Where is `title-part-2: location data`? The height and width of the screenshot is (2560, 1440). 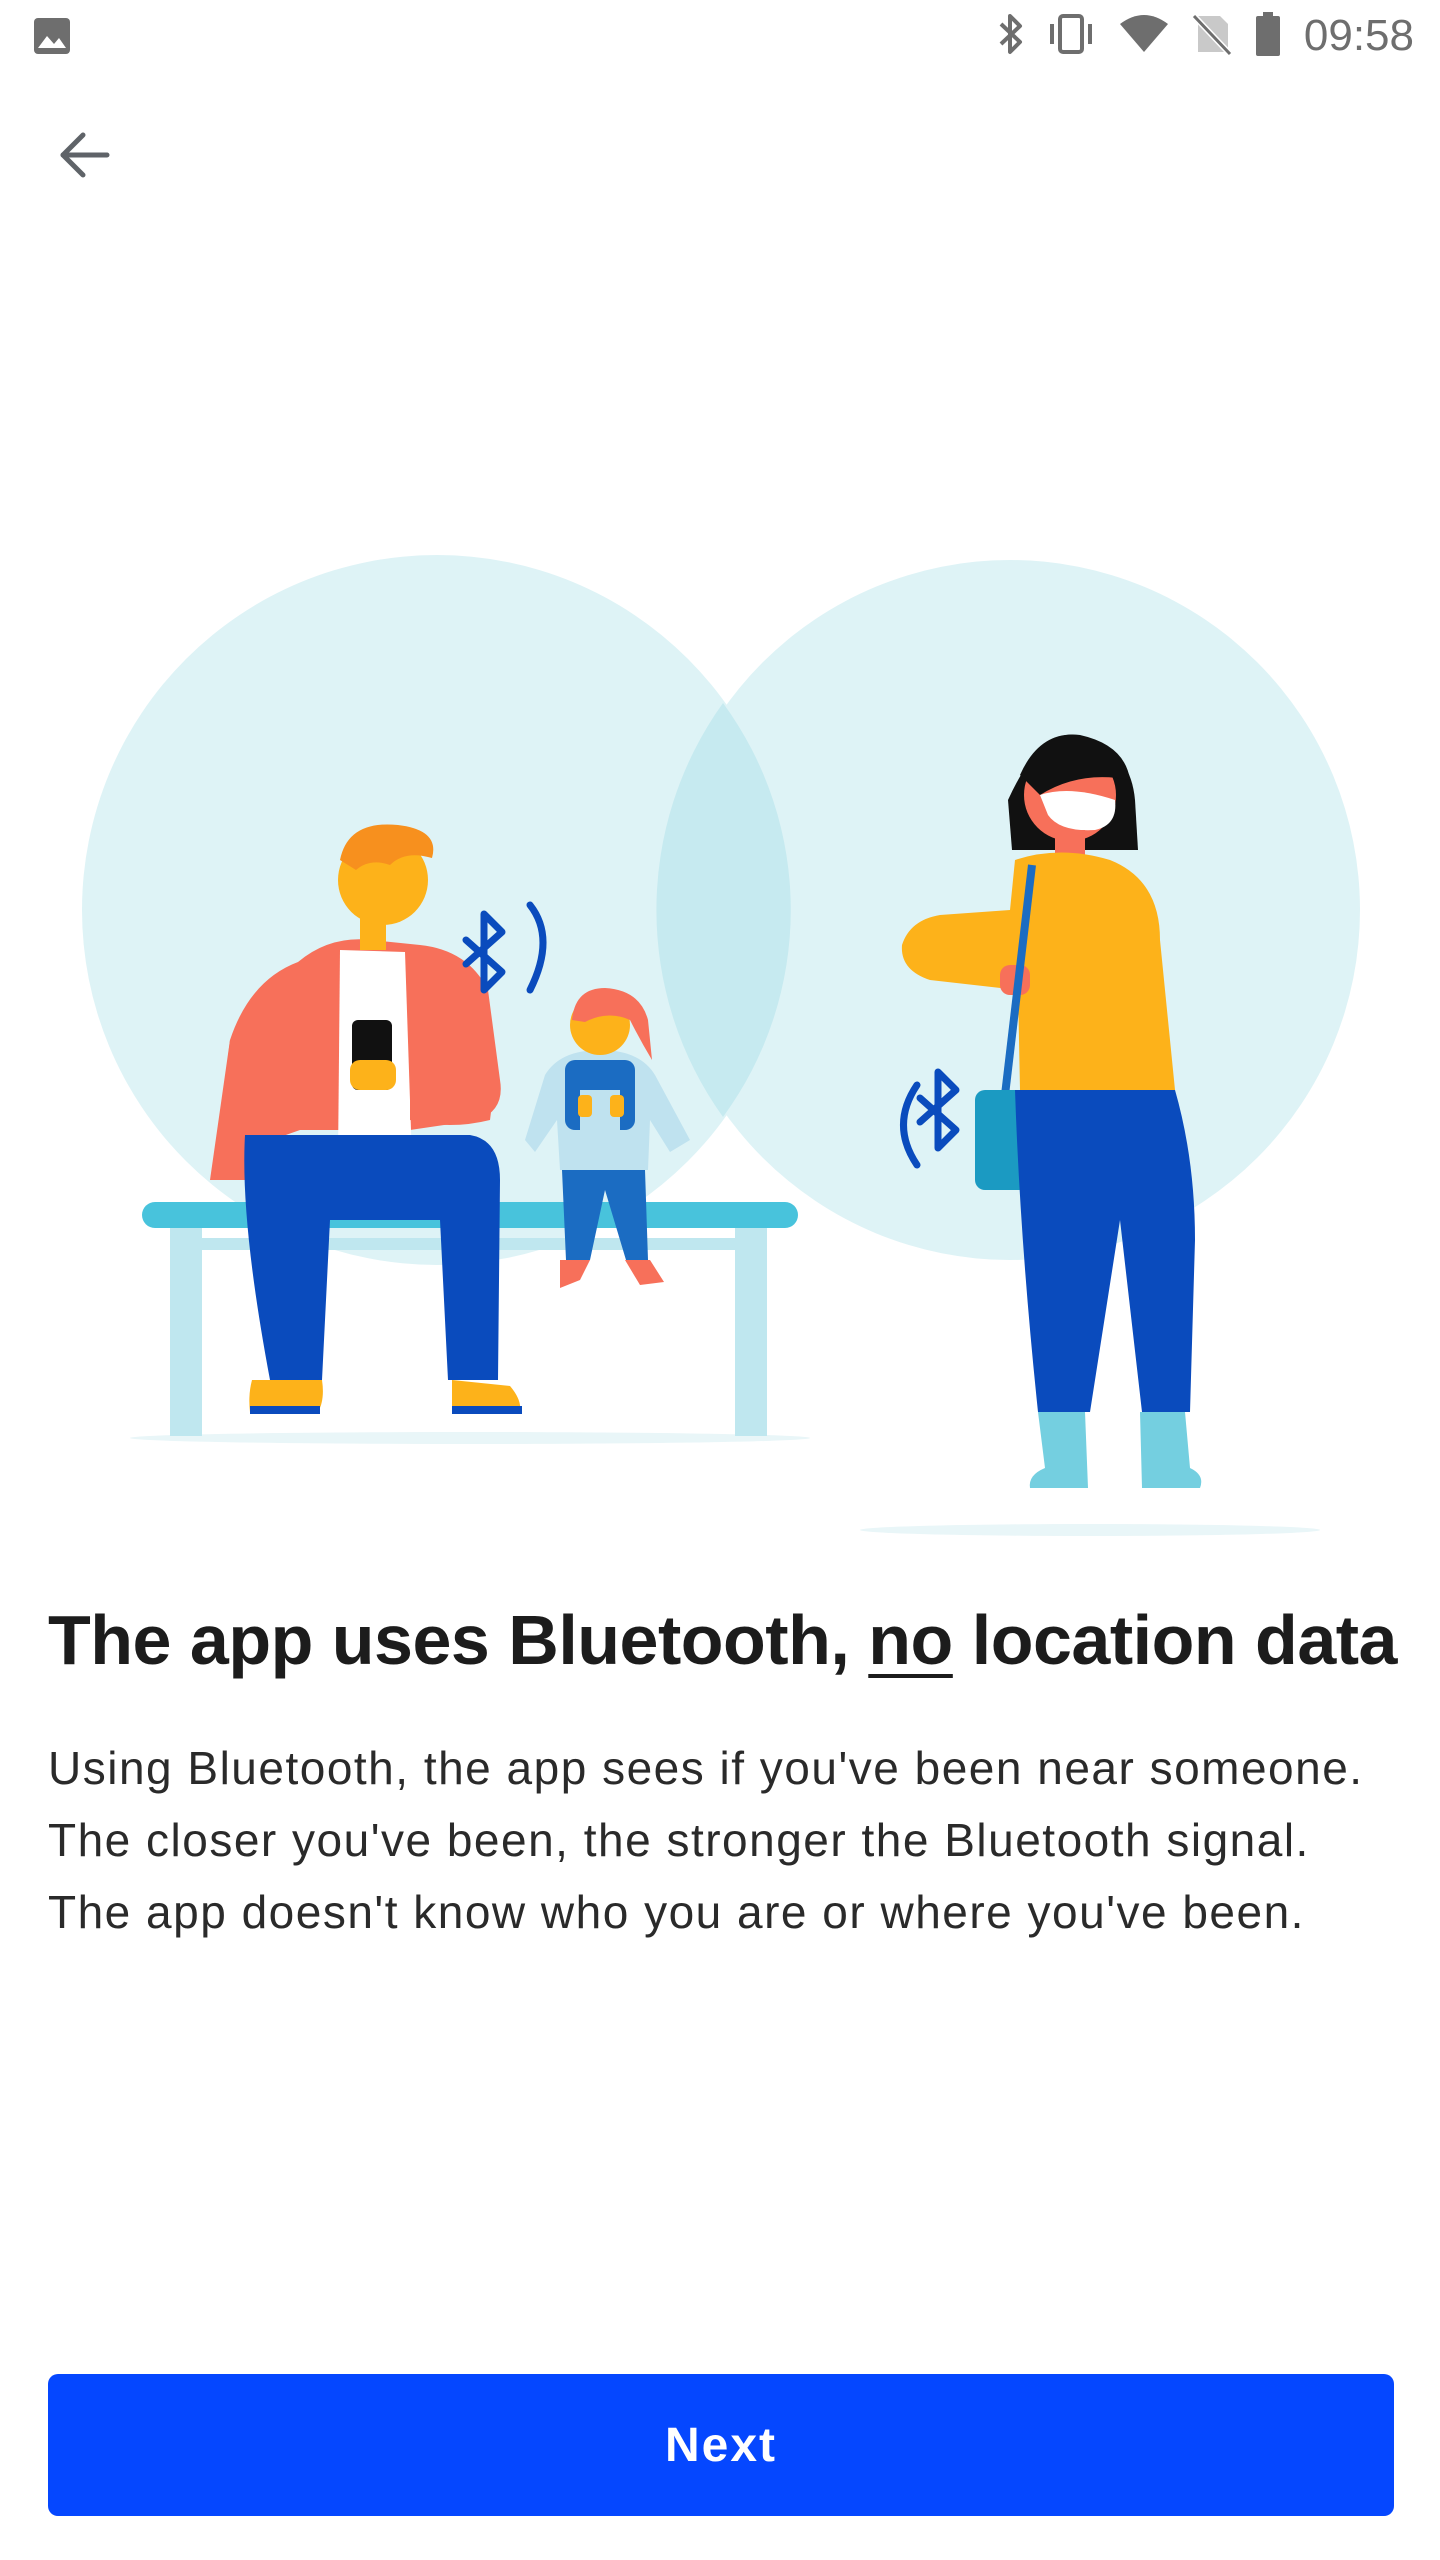 title-part-2: location data is located at coordinates (1175, 1640).